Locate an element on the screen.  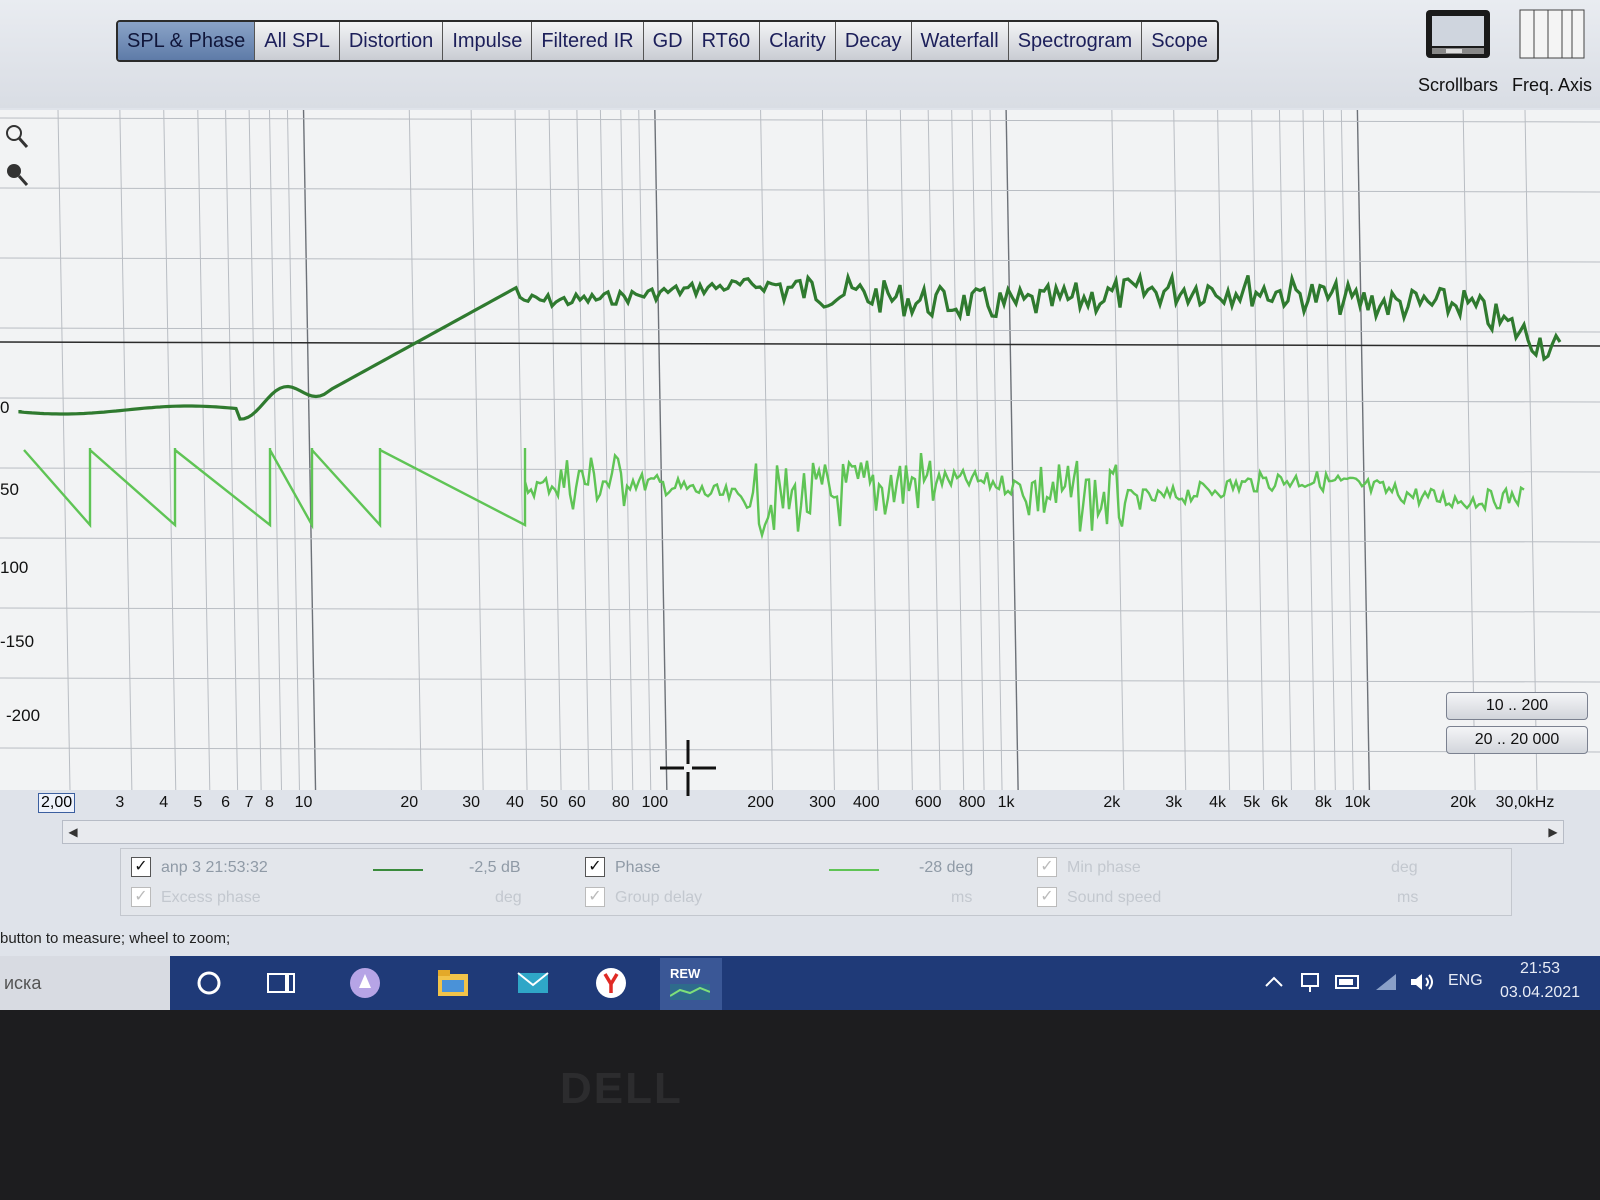
volume-icon is located at coordinates (1422, 982).